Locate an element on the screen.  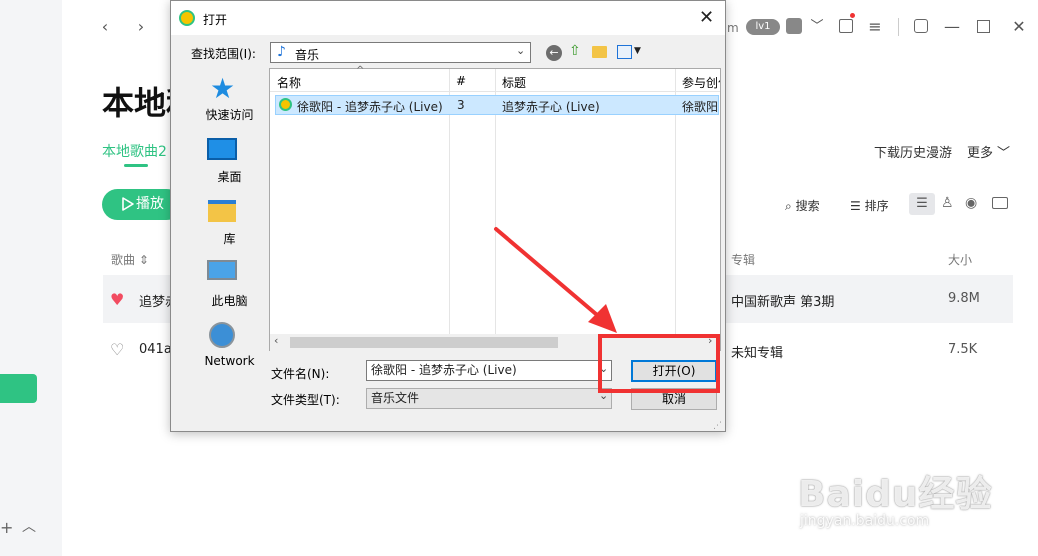
annotation-highlight-box is located at coordinates (659, 363).